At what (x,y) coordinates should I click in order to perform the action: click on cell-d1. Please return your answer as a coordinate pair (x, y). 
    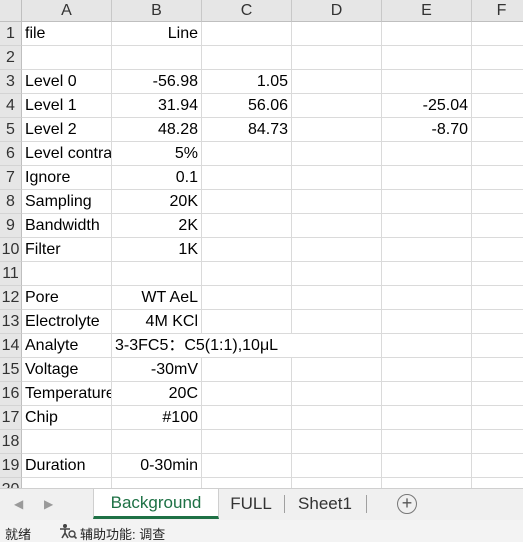
    Looking at the image, I should click on (337, 34).